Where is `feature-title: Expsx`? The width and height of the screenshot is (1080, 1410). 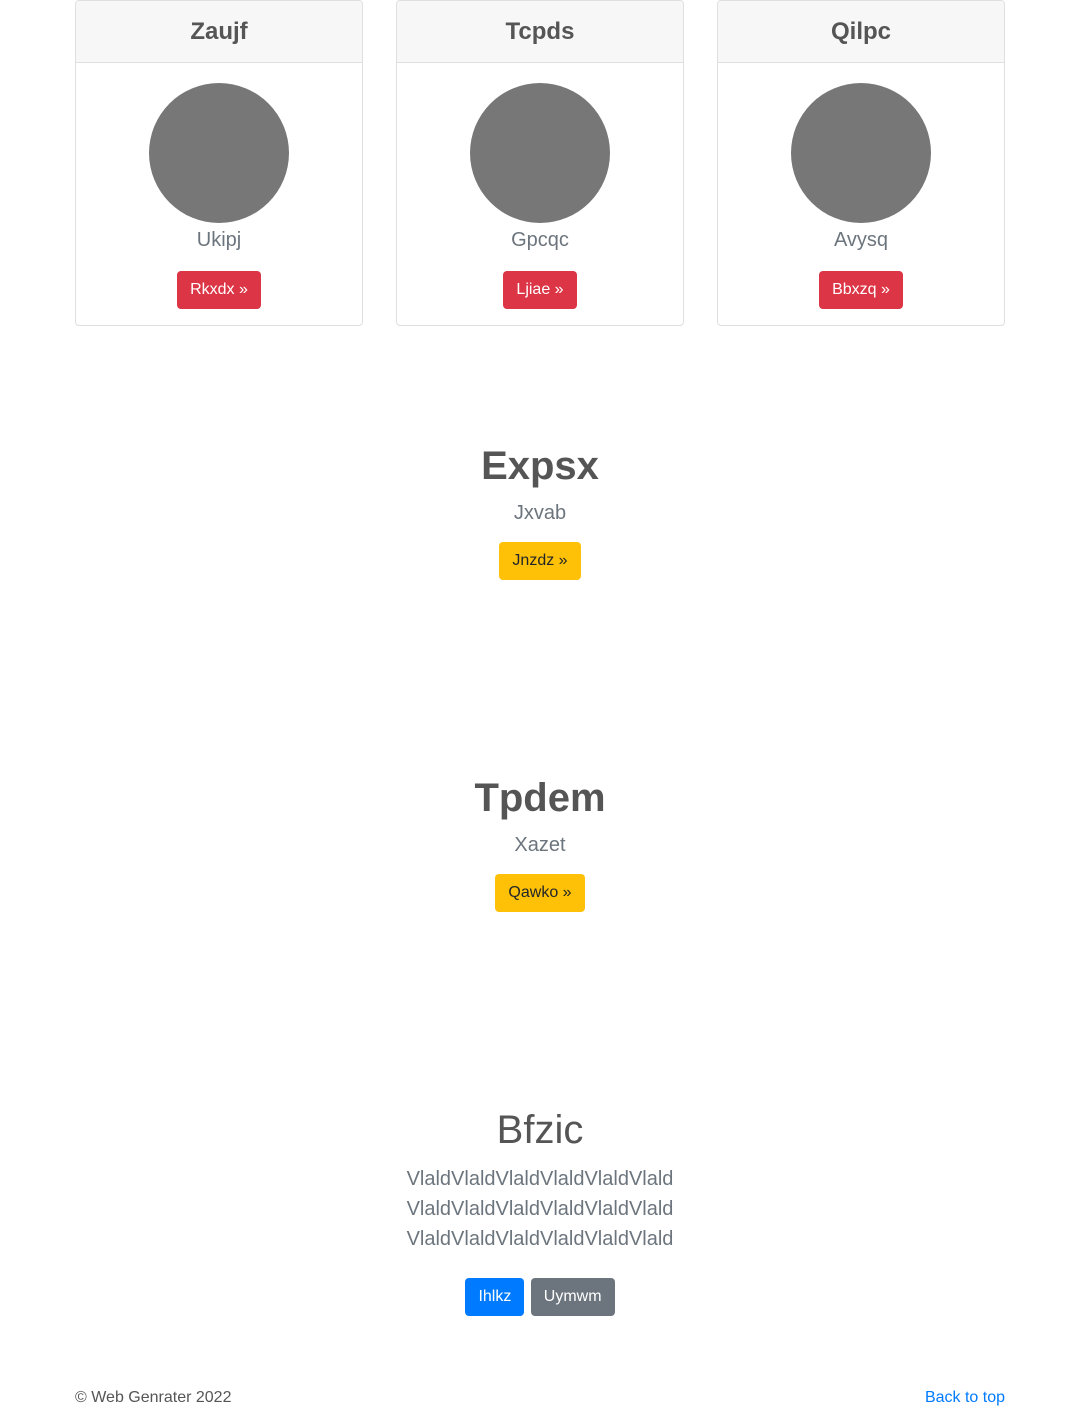 feature-title: Expsx is located at coordinates (540, 466).